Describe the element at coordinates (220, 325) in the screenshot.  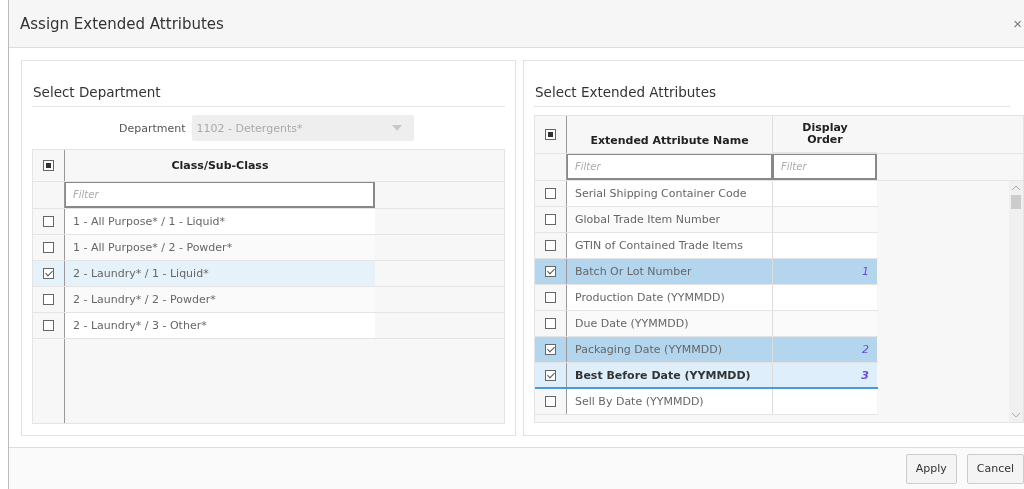
I see `table-cell: 2 - Laundry* / 3 - Other*` at that location.